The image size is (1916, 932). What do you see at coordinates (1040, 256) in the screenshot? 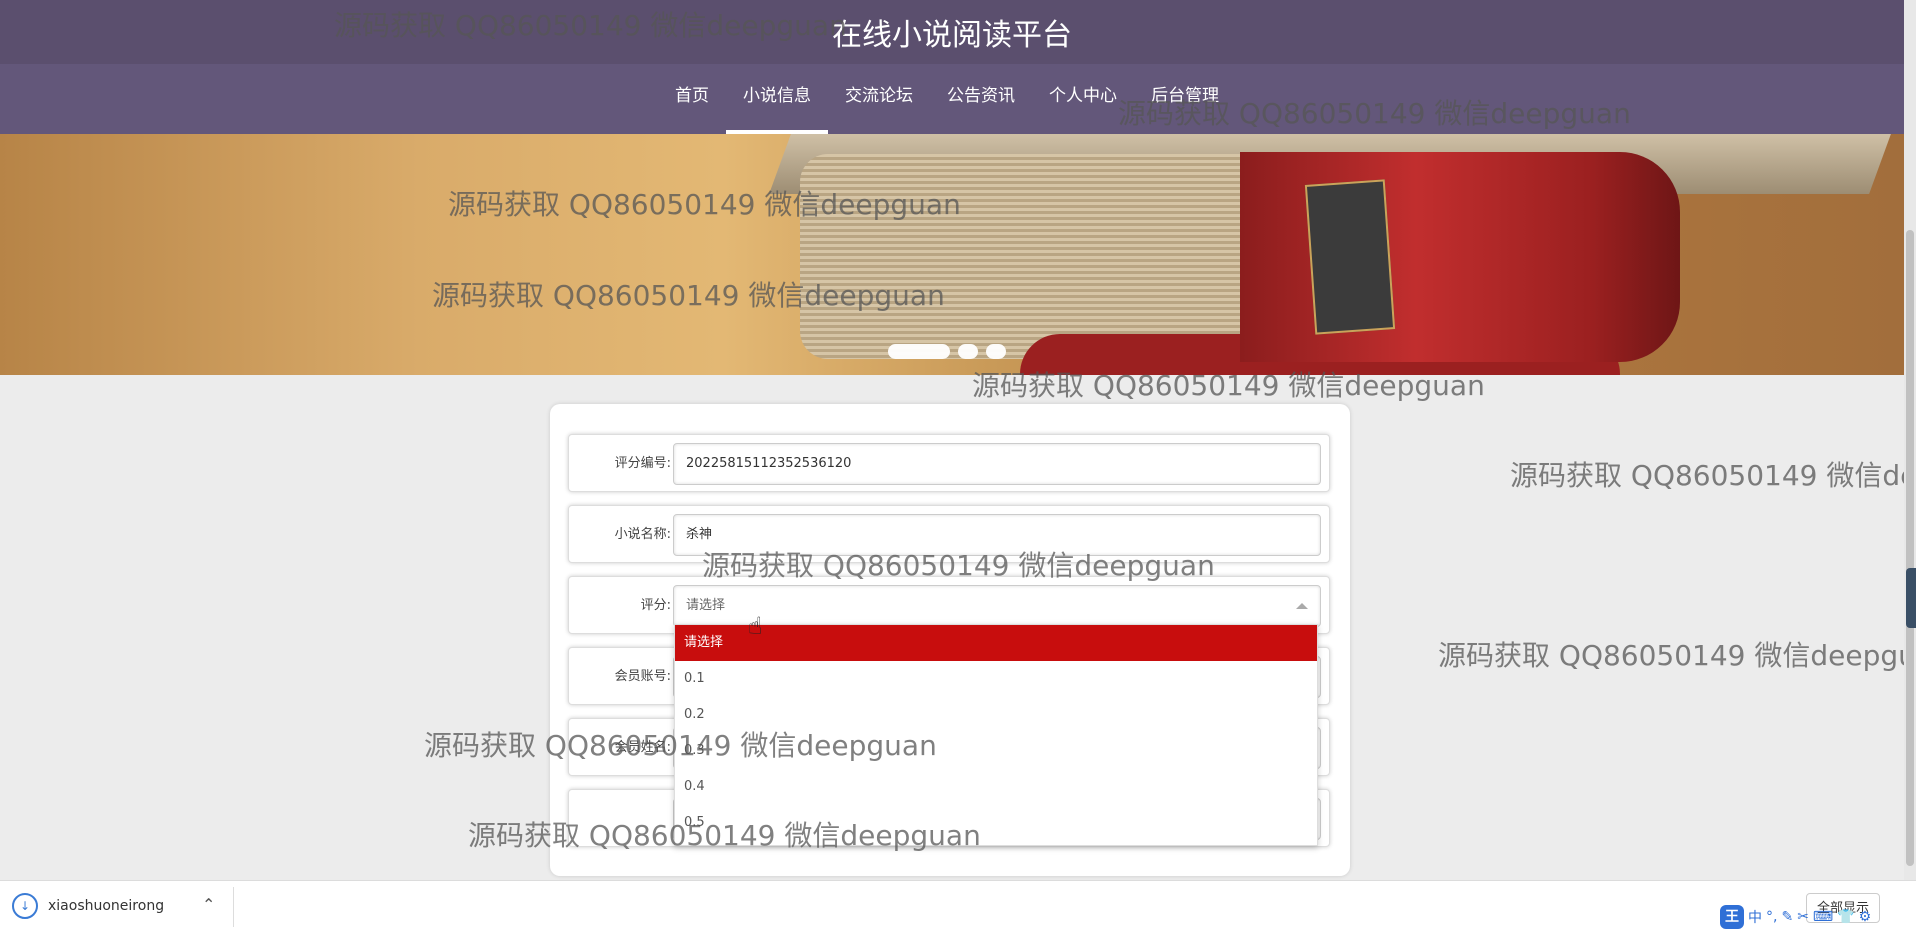
I see `banner-image-pages` at bounding box center [1040, 256].